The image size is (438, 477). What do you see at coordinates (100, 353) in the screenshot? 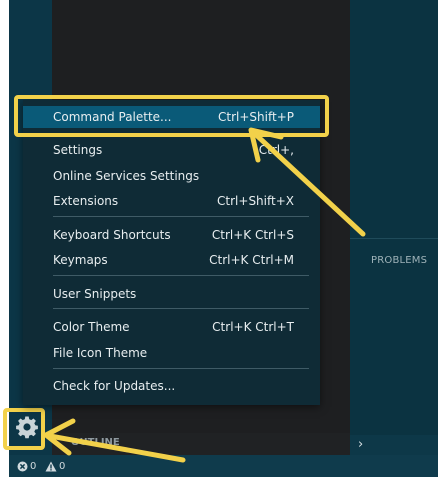
I see `menu-item-label: File Icon Theme` at bounding box center [100, 353].